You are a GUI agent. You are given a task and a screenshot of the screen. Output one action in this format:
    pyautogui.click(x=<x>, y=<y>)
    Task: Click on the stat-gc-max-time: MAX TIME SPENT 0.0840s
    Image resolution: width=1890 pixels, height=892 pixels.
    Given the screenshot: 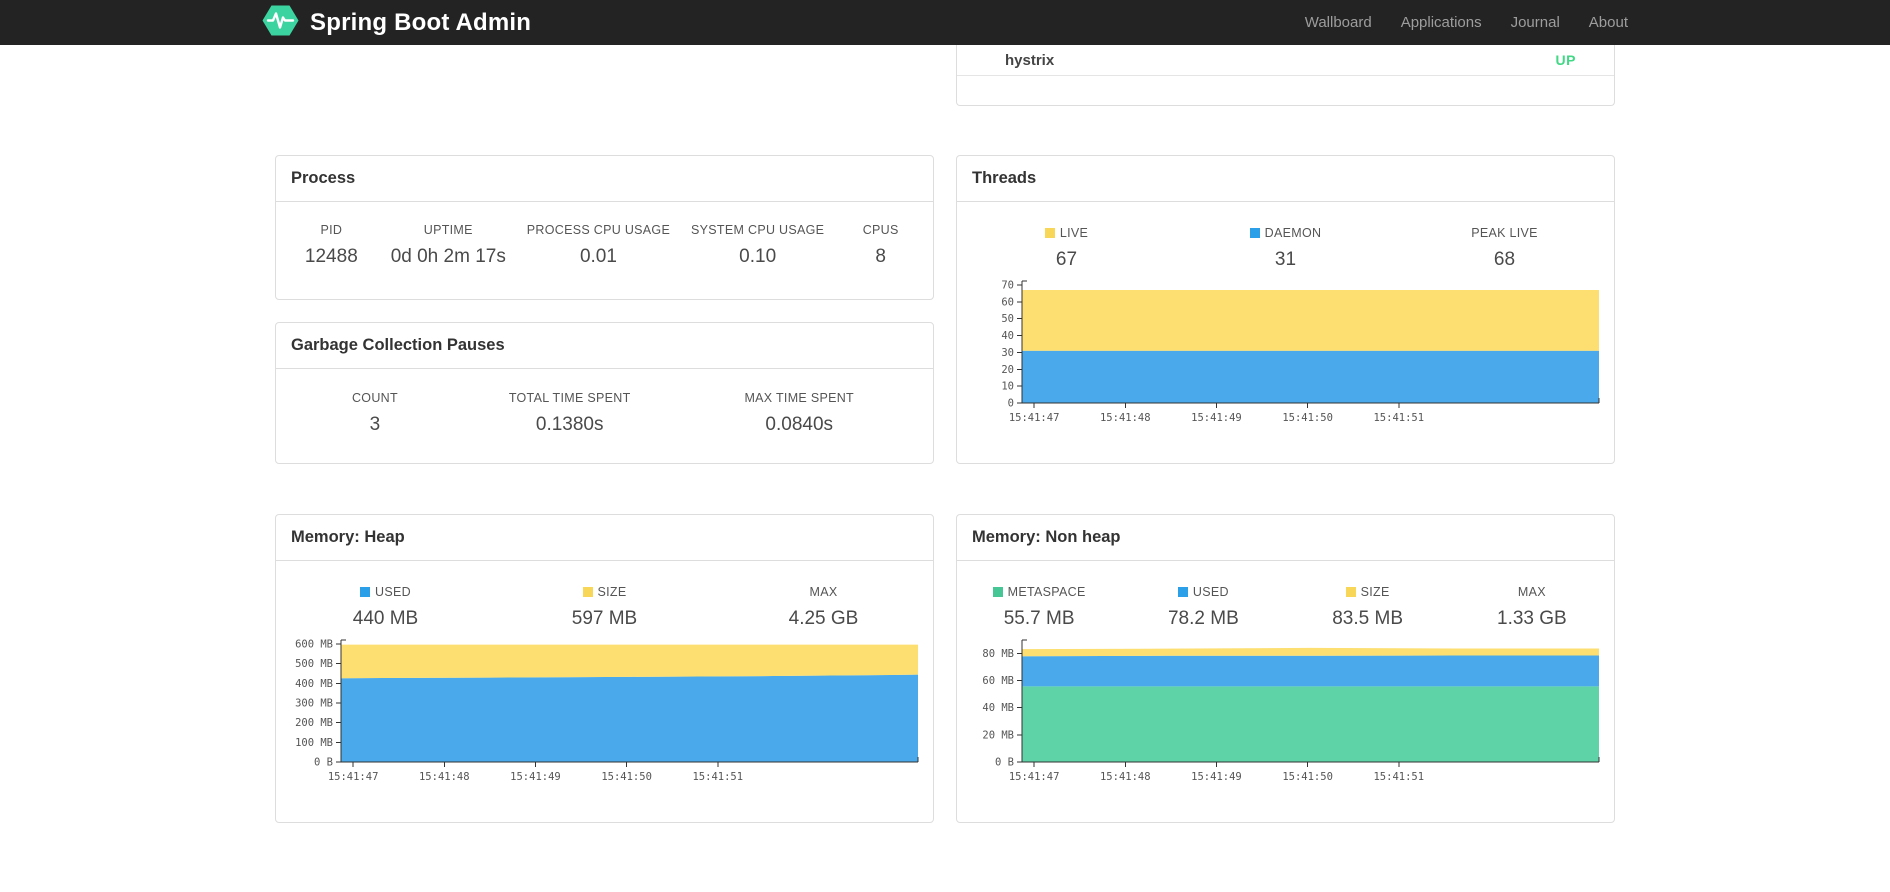 What is the action you would take?
    pyautogui.click(x=799, y=413)
    